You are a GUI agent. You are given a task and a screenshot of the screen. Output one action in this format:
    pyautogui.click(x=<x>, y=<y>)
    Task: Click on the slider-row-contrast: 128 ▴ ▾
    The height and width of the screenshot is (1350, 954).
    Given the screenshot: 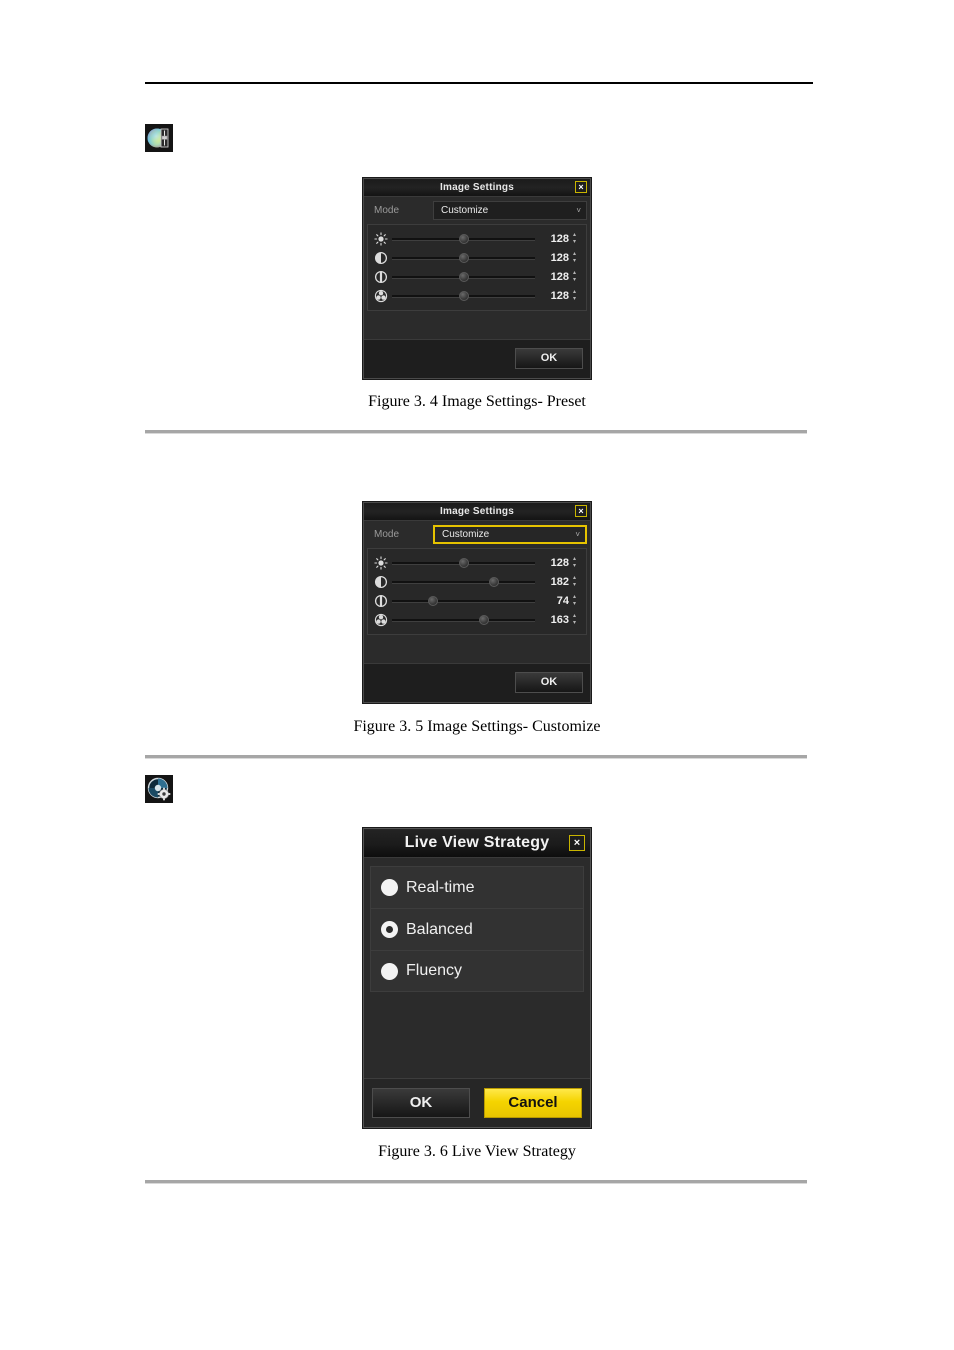 What is the action you would take?
    pyautogui.click(x=477, y=257)
    